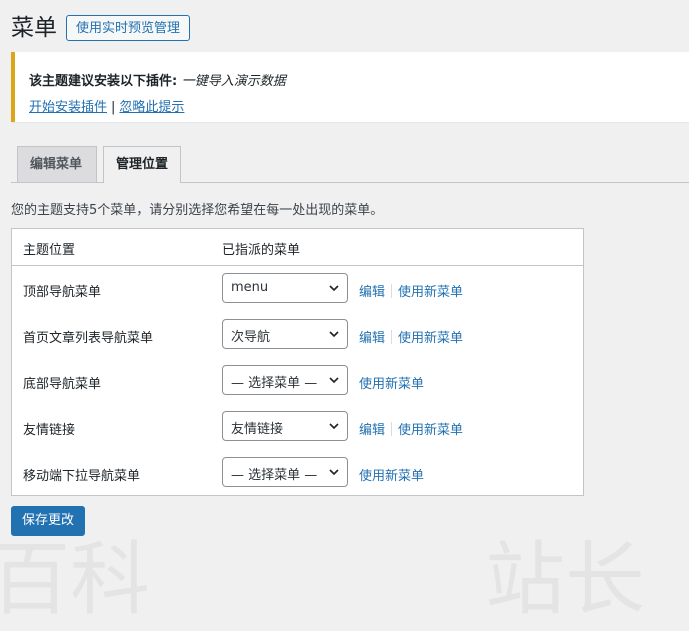  I want to click on notice-message: 该主题建议安装以下插件: 一键导入演示数据, so click(157, 79).